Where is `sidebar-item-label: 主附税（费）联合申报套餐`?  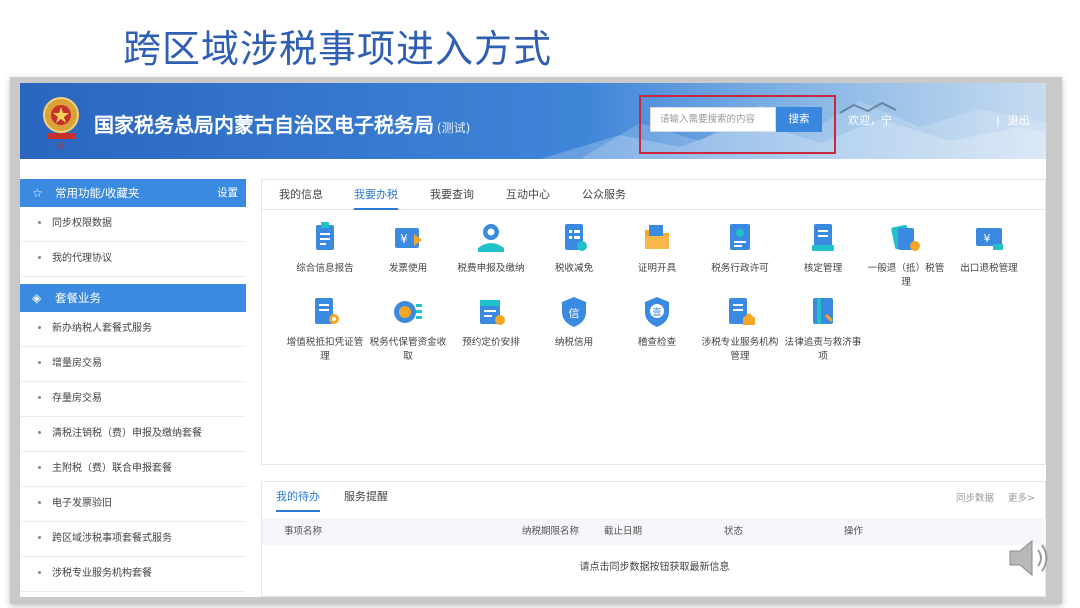 sidebar-item-label: 主附税（费）联合申报套餐 is located at coordinates (112, 468).